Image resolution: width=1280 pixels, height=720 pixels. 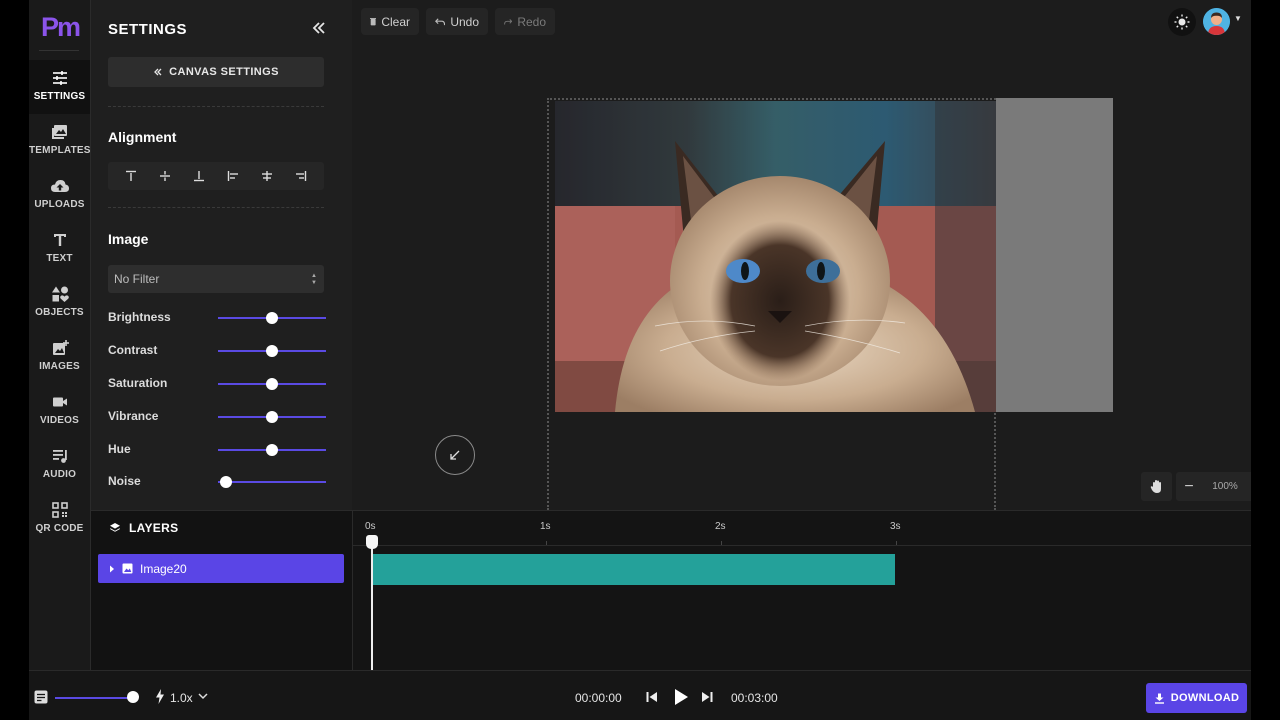 I want to click on download-button: DOWNLOAD, so click(x=1196, y=698).